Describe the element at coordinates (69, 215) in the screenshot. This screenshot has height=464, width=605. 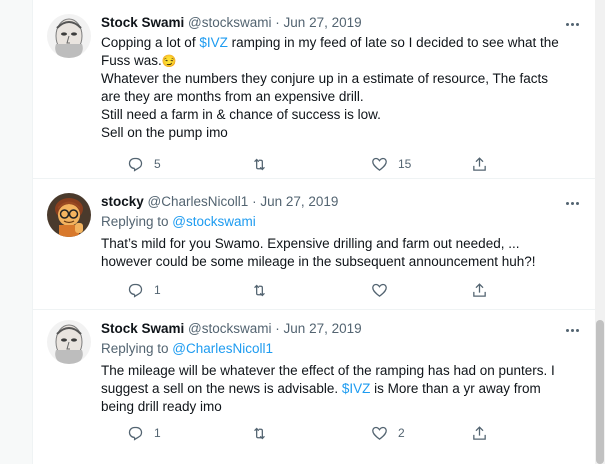
I see `avatar-charlesnicoll1` at that location.